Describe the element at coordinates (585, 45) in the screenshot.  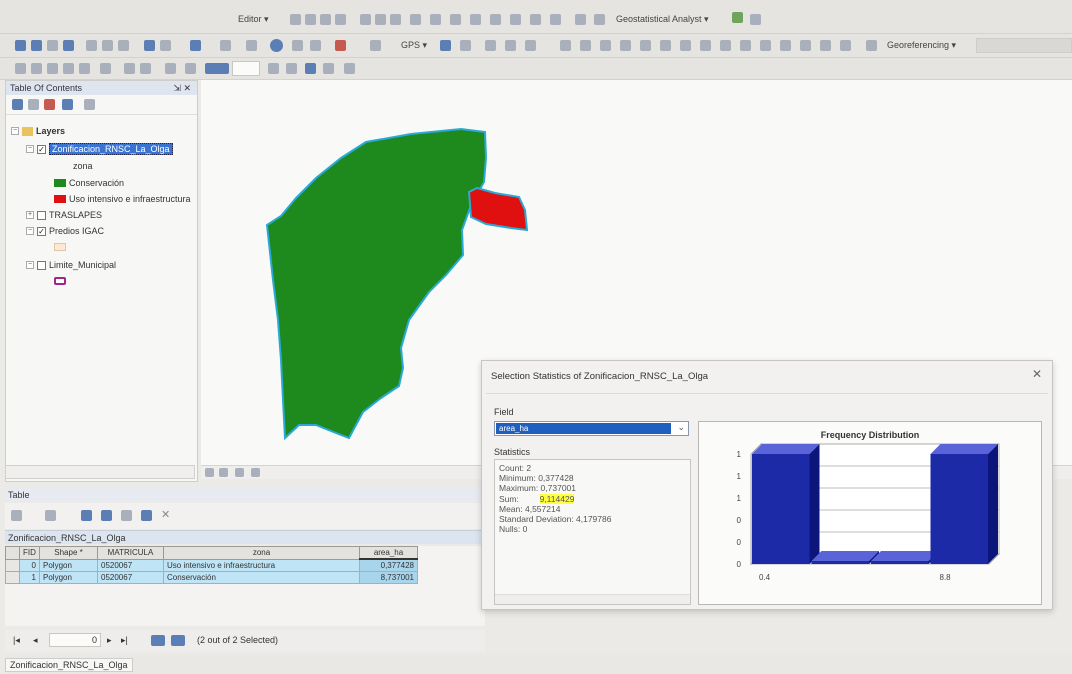
I see `georef-rotate-icon` at that location.